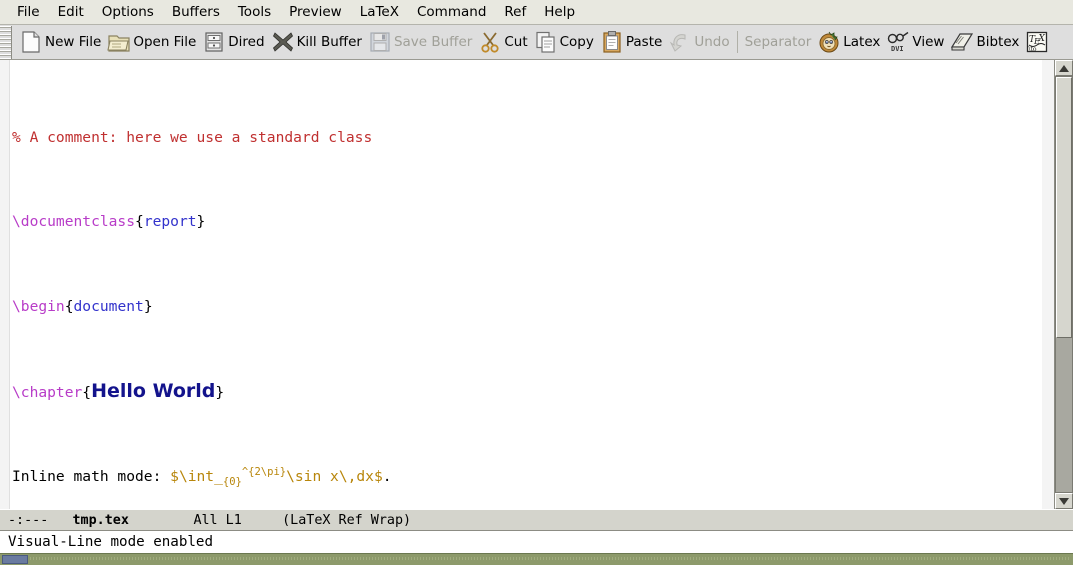  Describe the element at coordinates (15, 559) in the screenshot. I see `taskbar-window-button` at that location.